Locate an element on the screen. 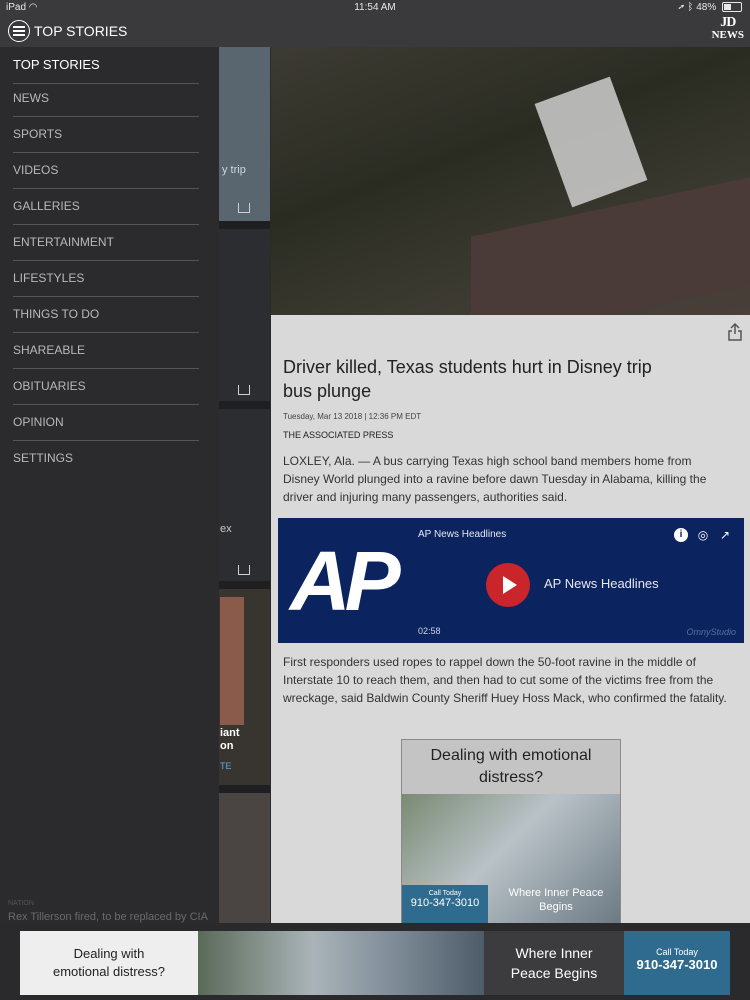 This screenshot has width=750, height=1000. omny-brand: OmnyStudio is located at coordinates (711, 632).